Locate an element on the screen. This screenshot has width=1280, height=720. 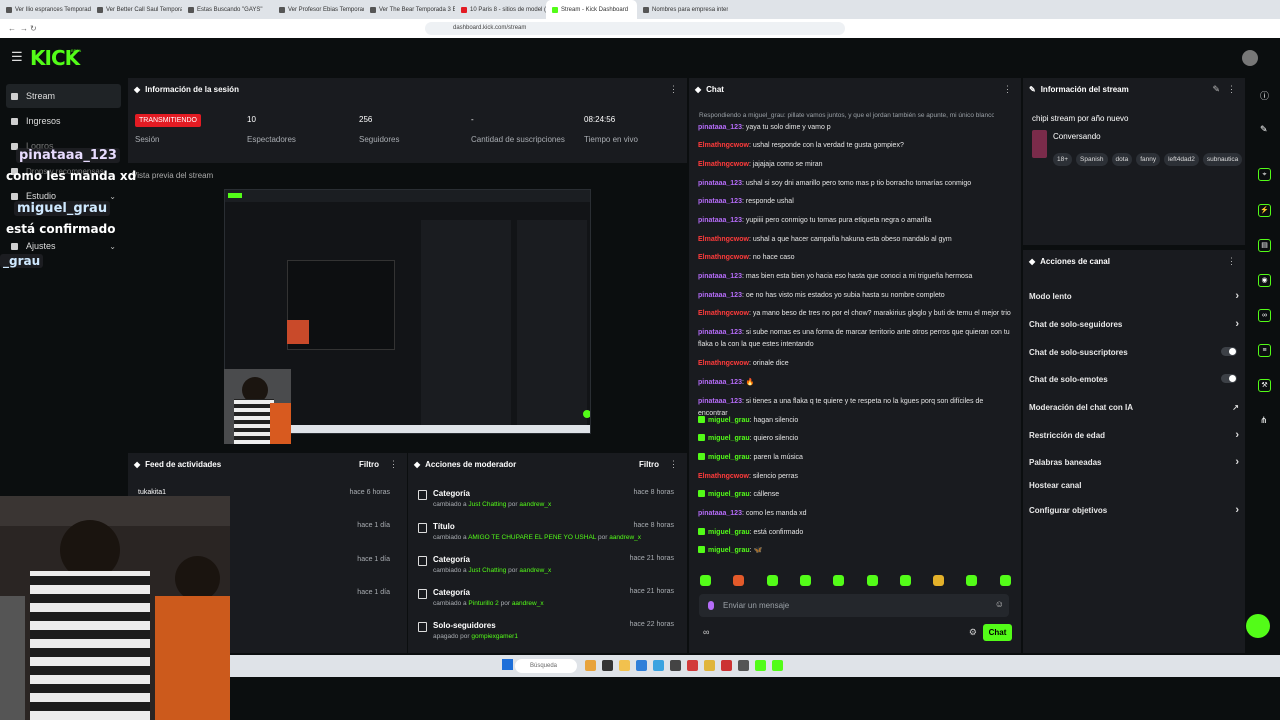
forward-icon: → is located at coordinates (24, 28).